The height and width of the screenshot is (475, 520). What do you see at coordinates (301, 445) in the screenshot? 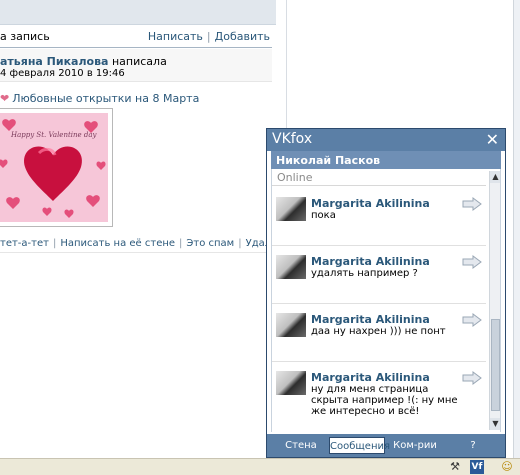
I see `tab-wall: Стена` at bounding box center [301, 445].